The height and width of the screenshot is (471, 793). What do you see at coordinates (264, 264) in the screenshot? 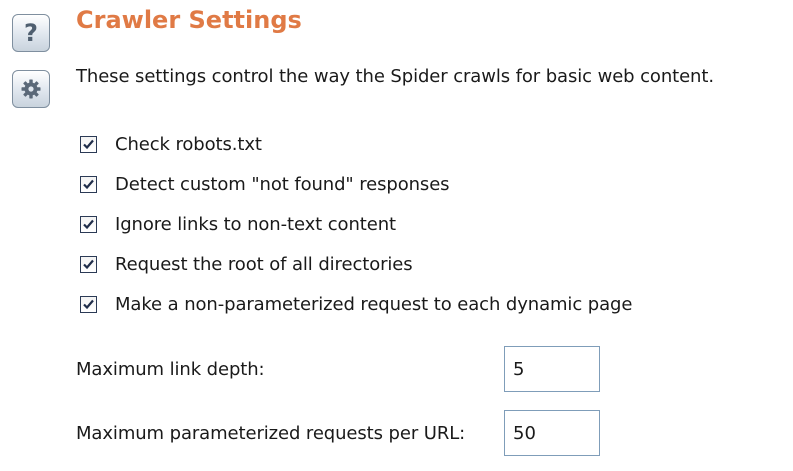
I see `option-label: Request the root of all directories` at bounding box center [264, 264].